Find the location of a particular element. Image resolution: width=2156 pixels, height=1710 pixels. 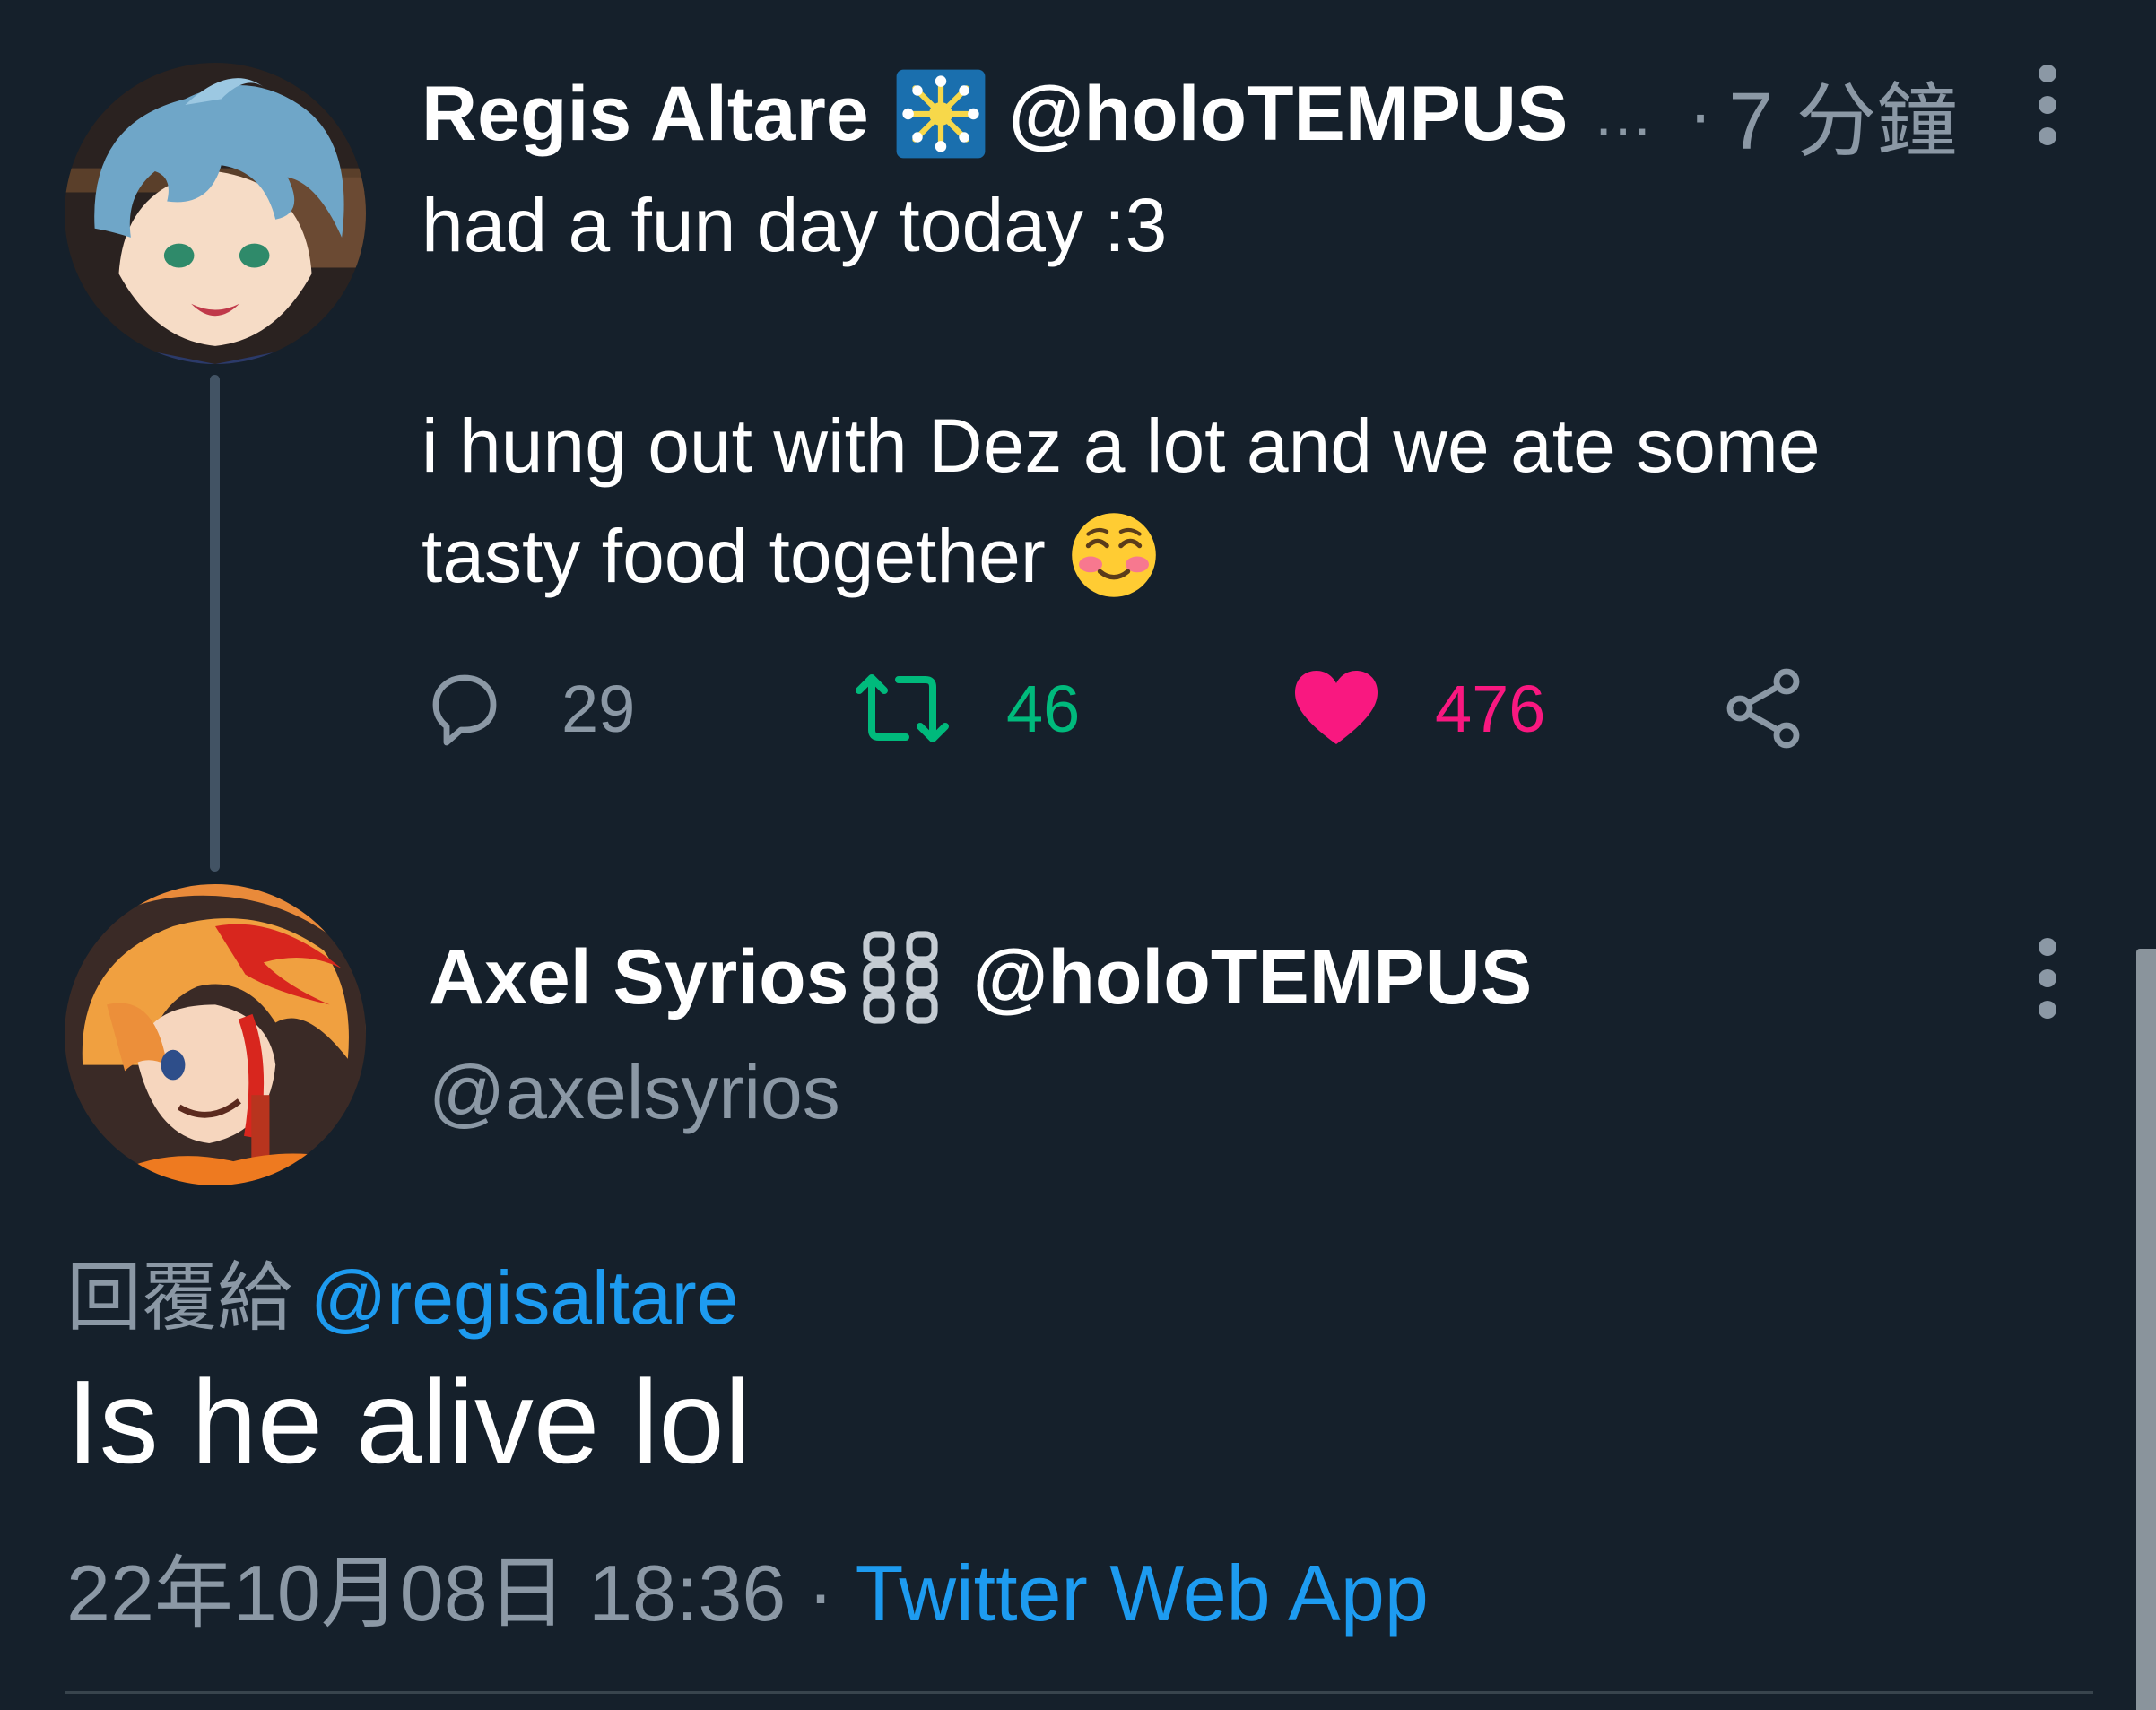

share-icon is located at coordinates (1763, 708).